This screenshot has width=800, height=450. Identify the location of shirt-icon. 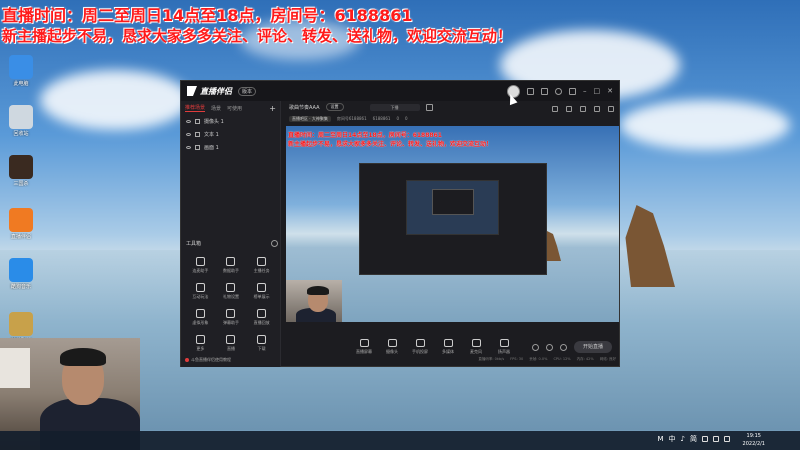
(544, 91).